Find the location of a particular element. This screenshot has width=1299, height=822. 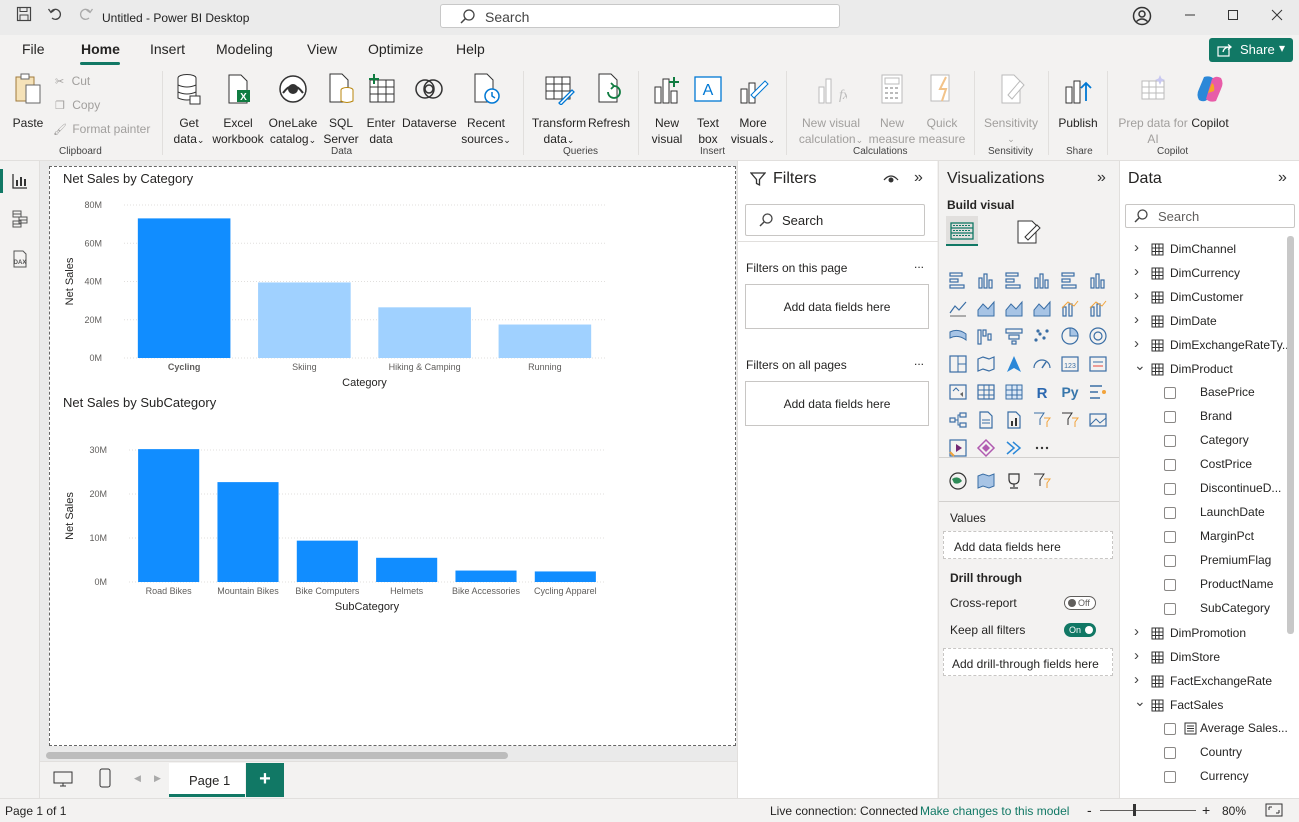

line-stacked-column-chart-icon is located at coordinates (1098, 308).